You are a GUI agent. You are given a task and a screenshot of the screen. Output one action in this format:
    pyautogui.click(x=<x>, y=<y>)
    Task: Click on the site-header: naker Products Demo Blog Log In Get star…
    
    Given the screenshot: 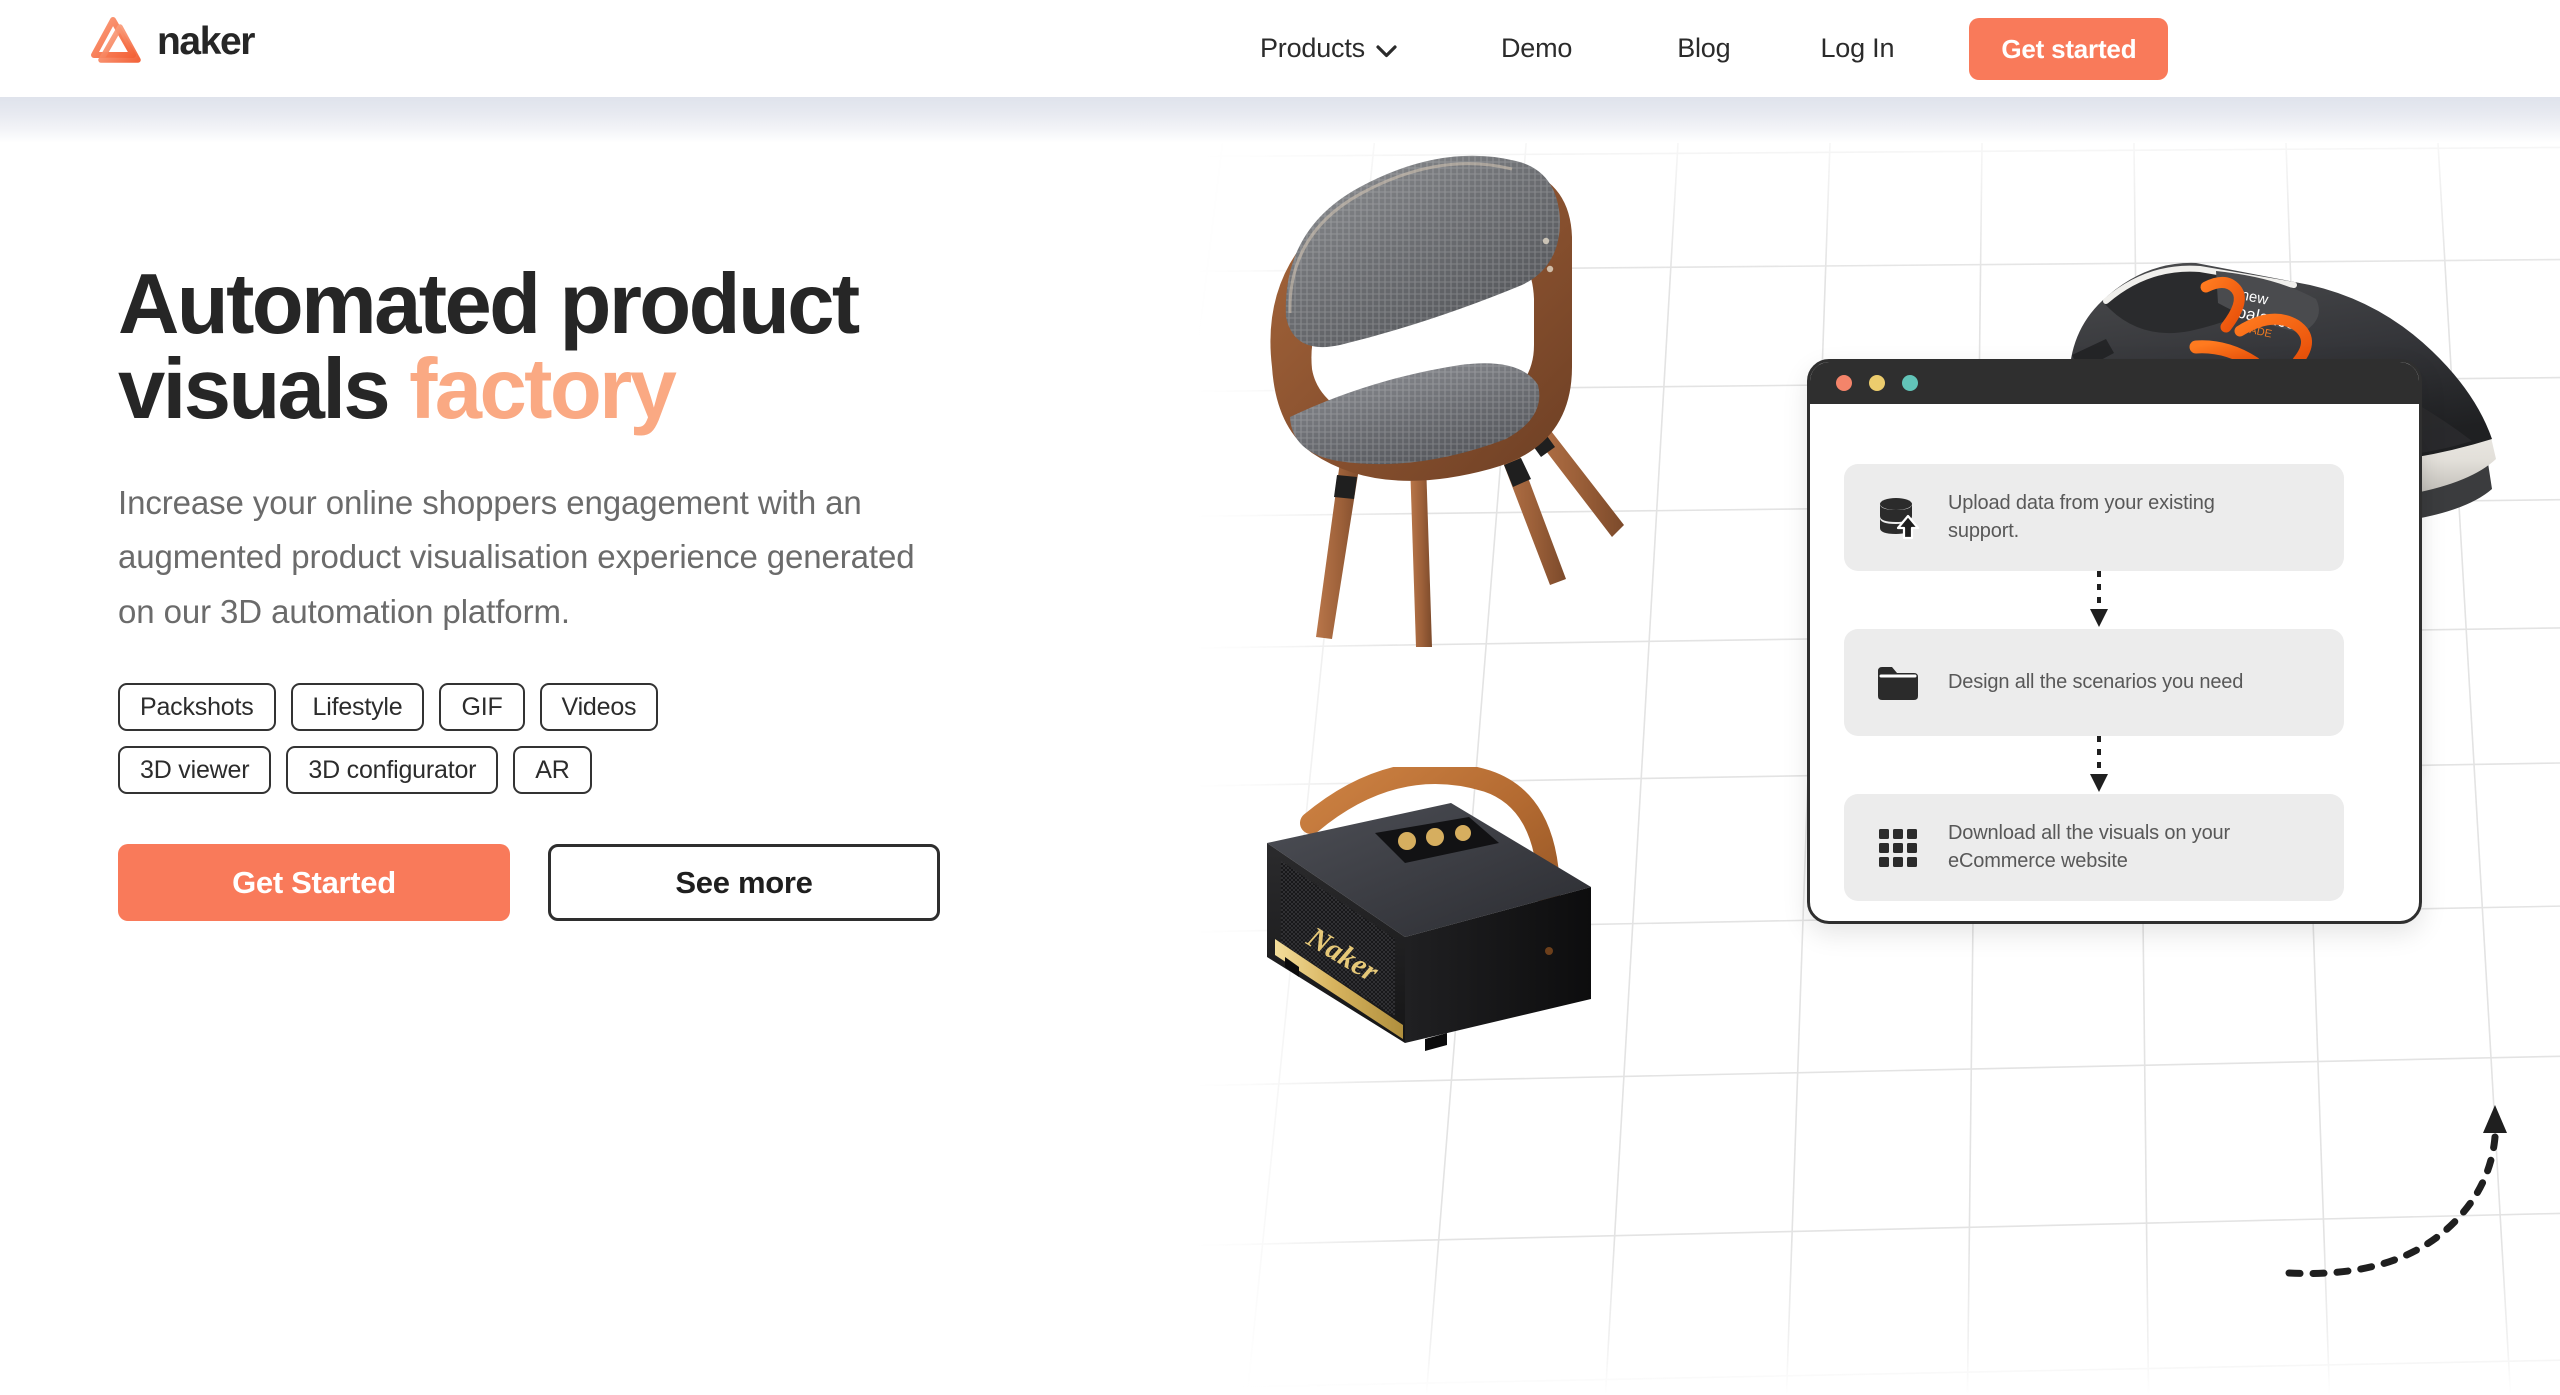 What is the action you would take?
    pyautogui.click(x=1280, y=48)
    